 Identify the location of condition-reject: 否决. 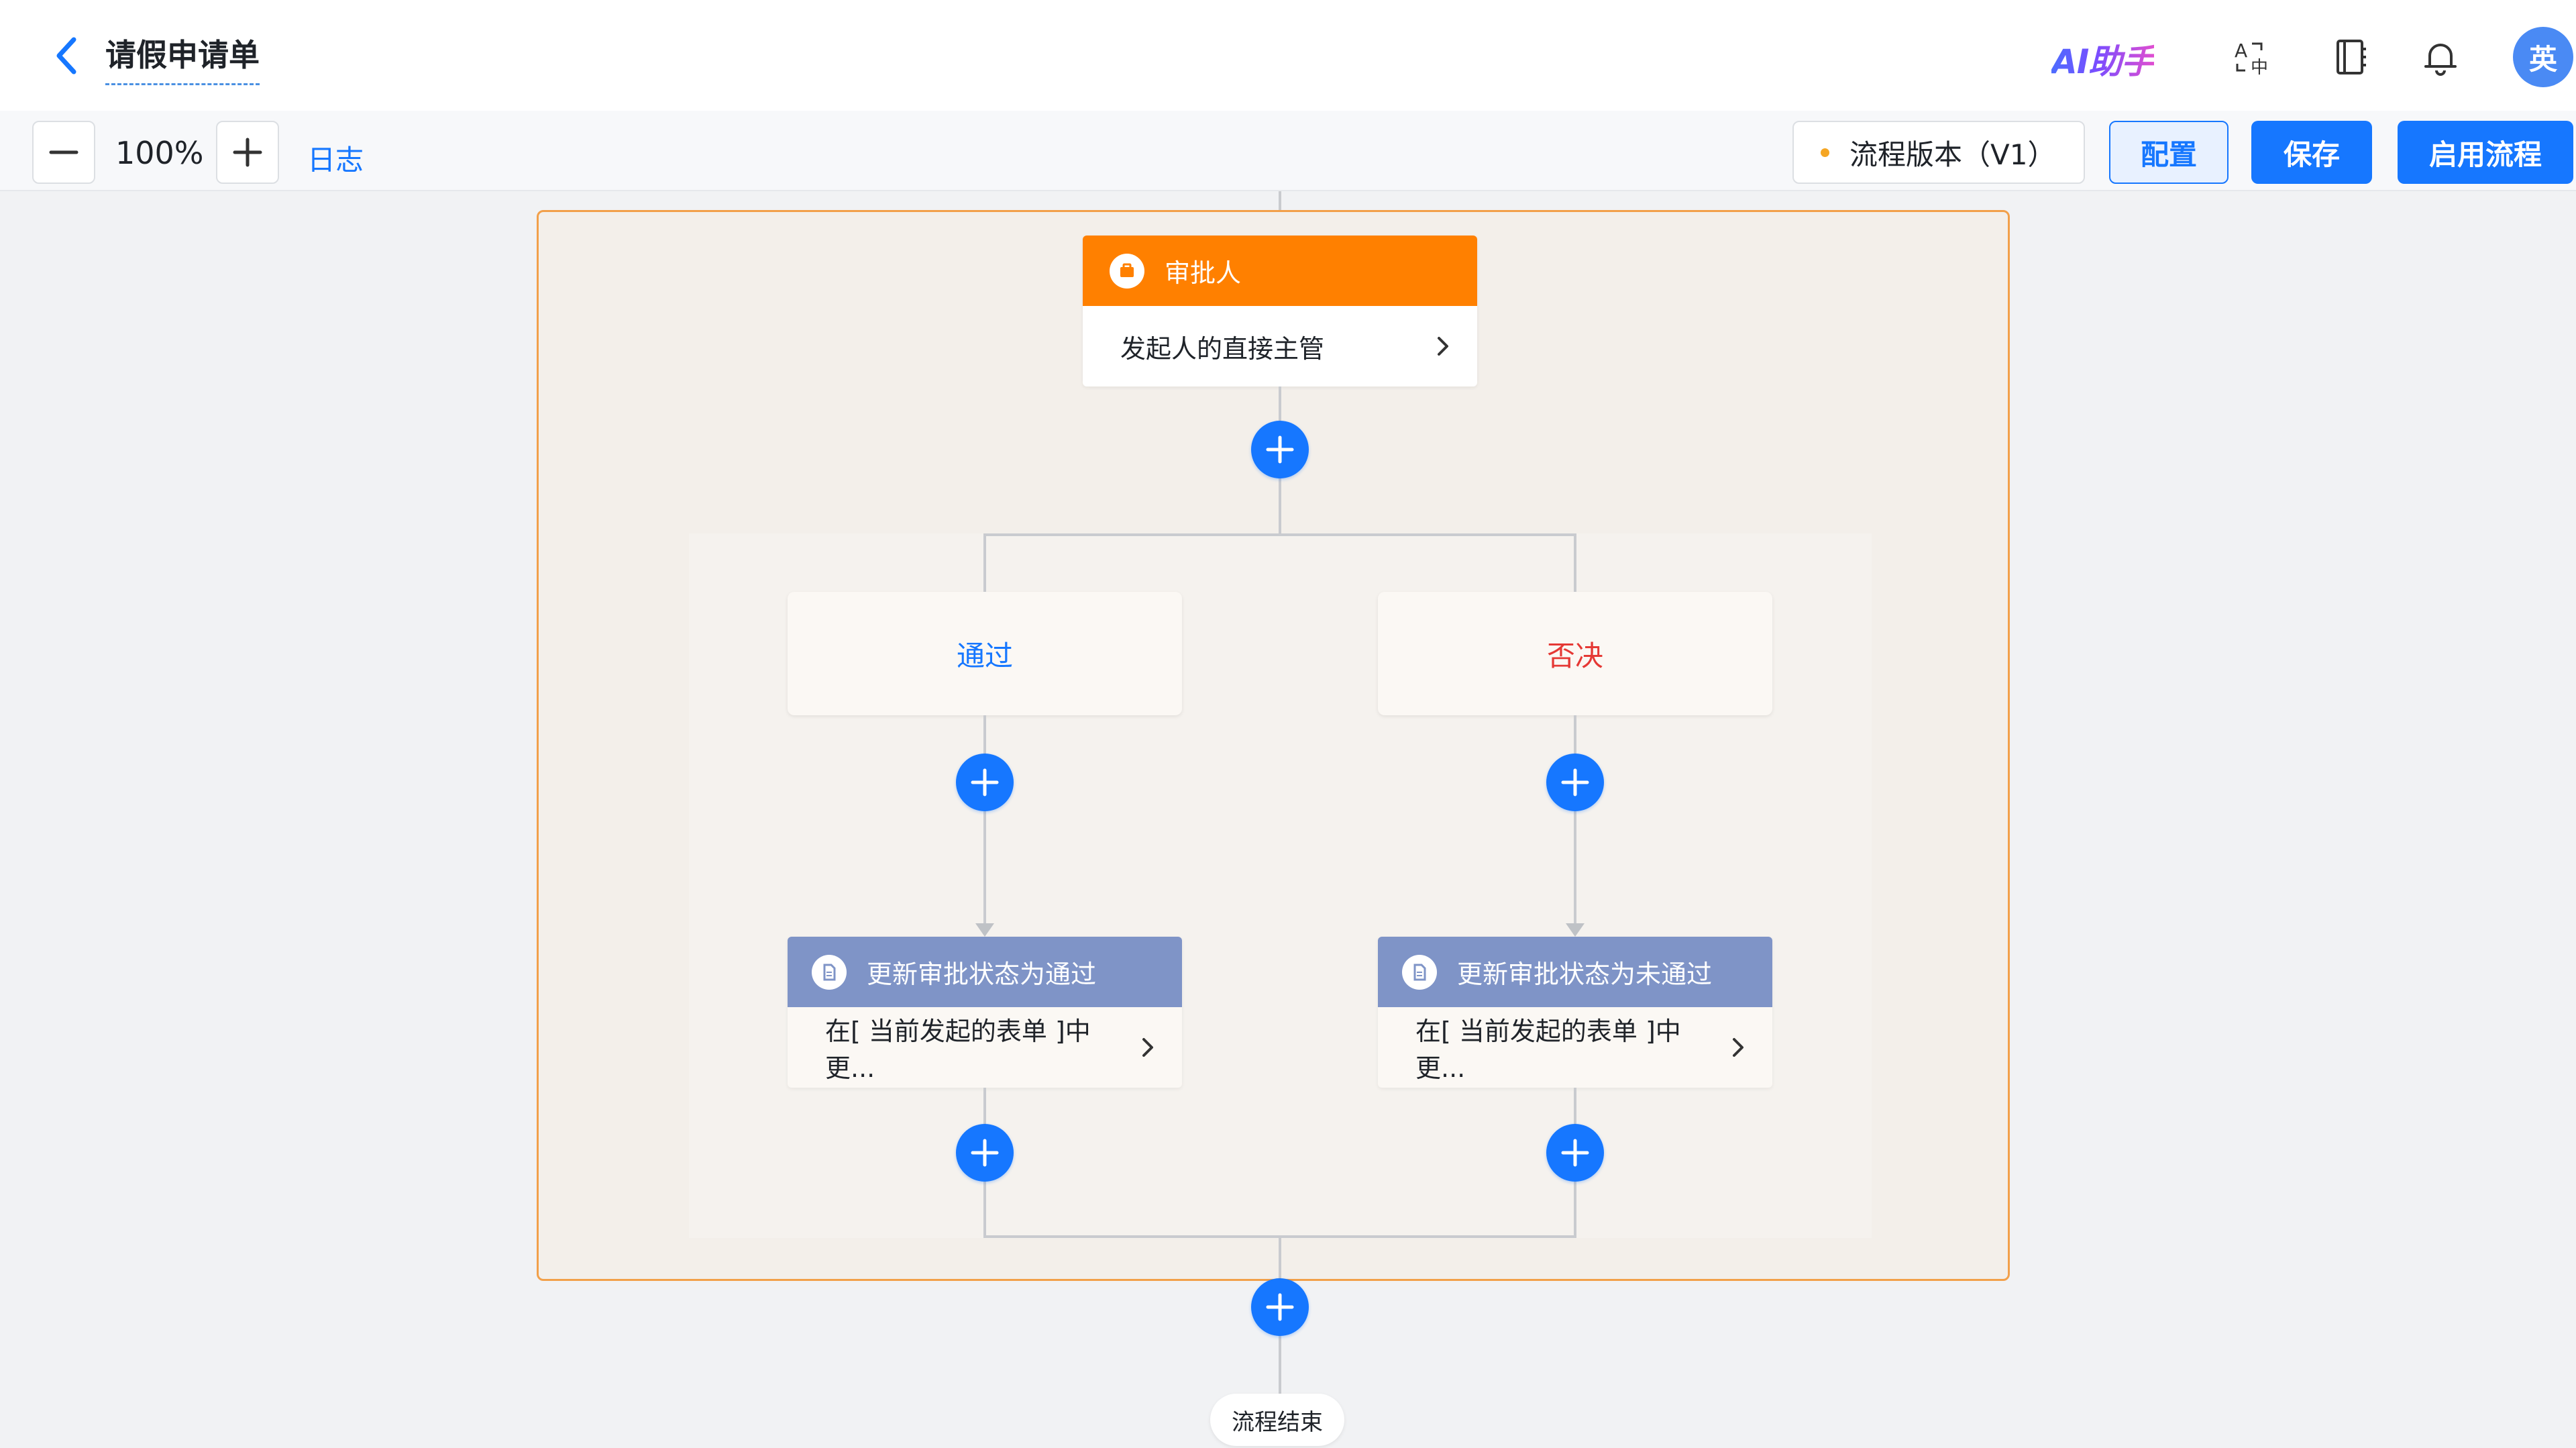
(1575, 653).